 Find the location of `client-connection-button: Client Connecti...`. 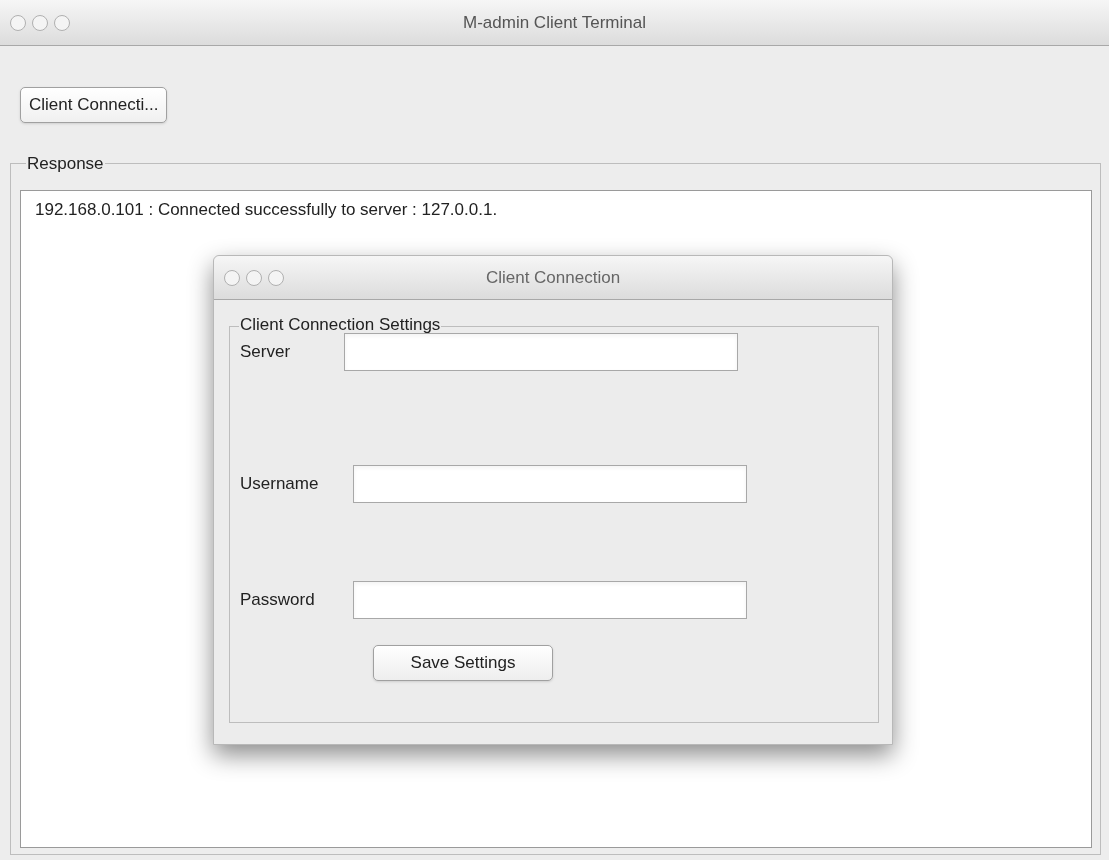

client-connection-button: Client Connecti... is located at coordinates (94, 105).